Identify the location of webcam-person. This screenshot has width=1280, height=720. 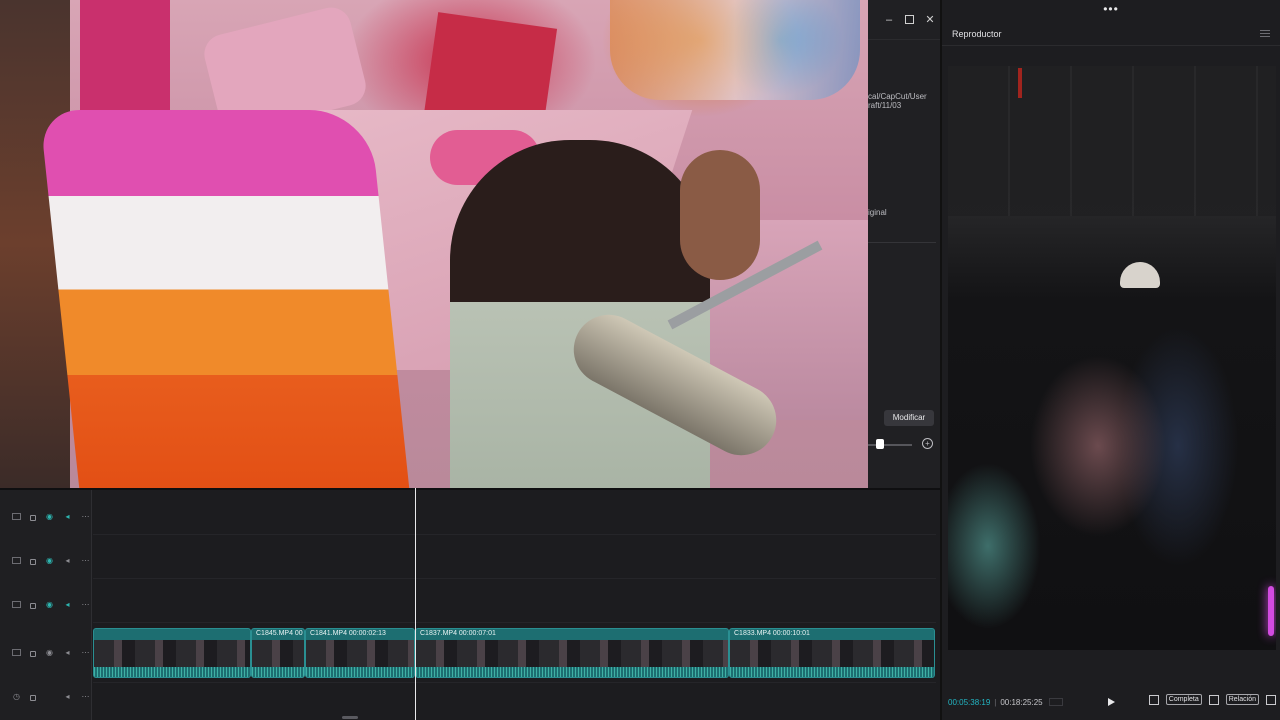
(580, 314).